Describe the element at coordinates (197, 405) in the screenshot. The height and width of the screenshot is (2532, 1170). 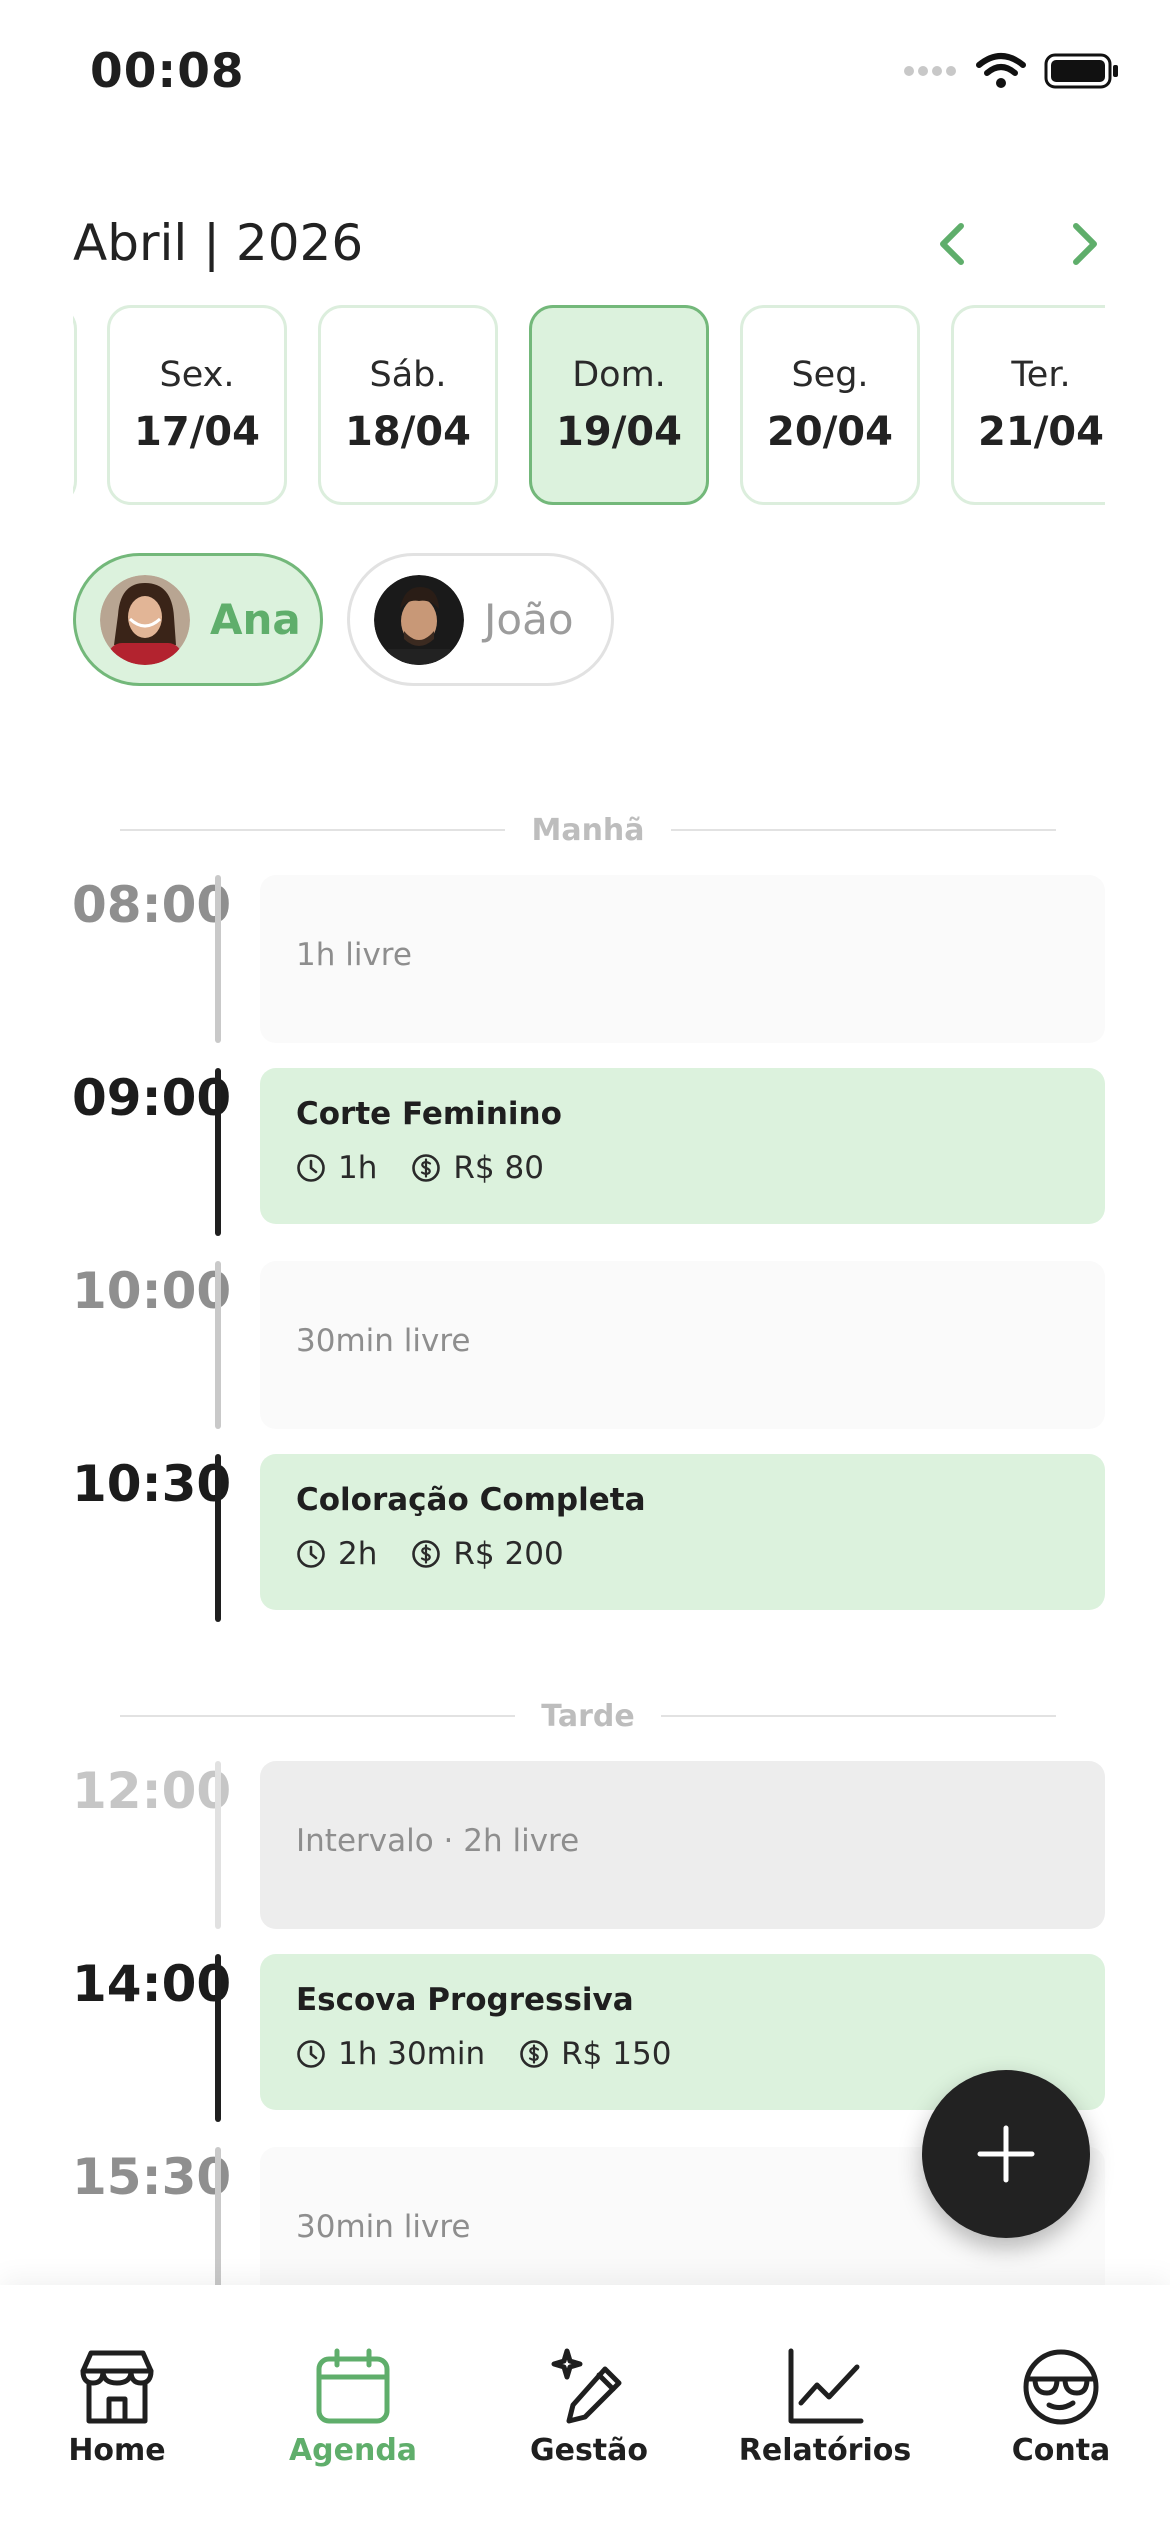
I see `day-card: Sex. 17/04` at that location.